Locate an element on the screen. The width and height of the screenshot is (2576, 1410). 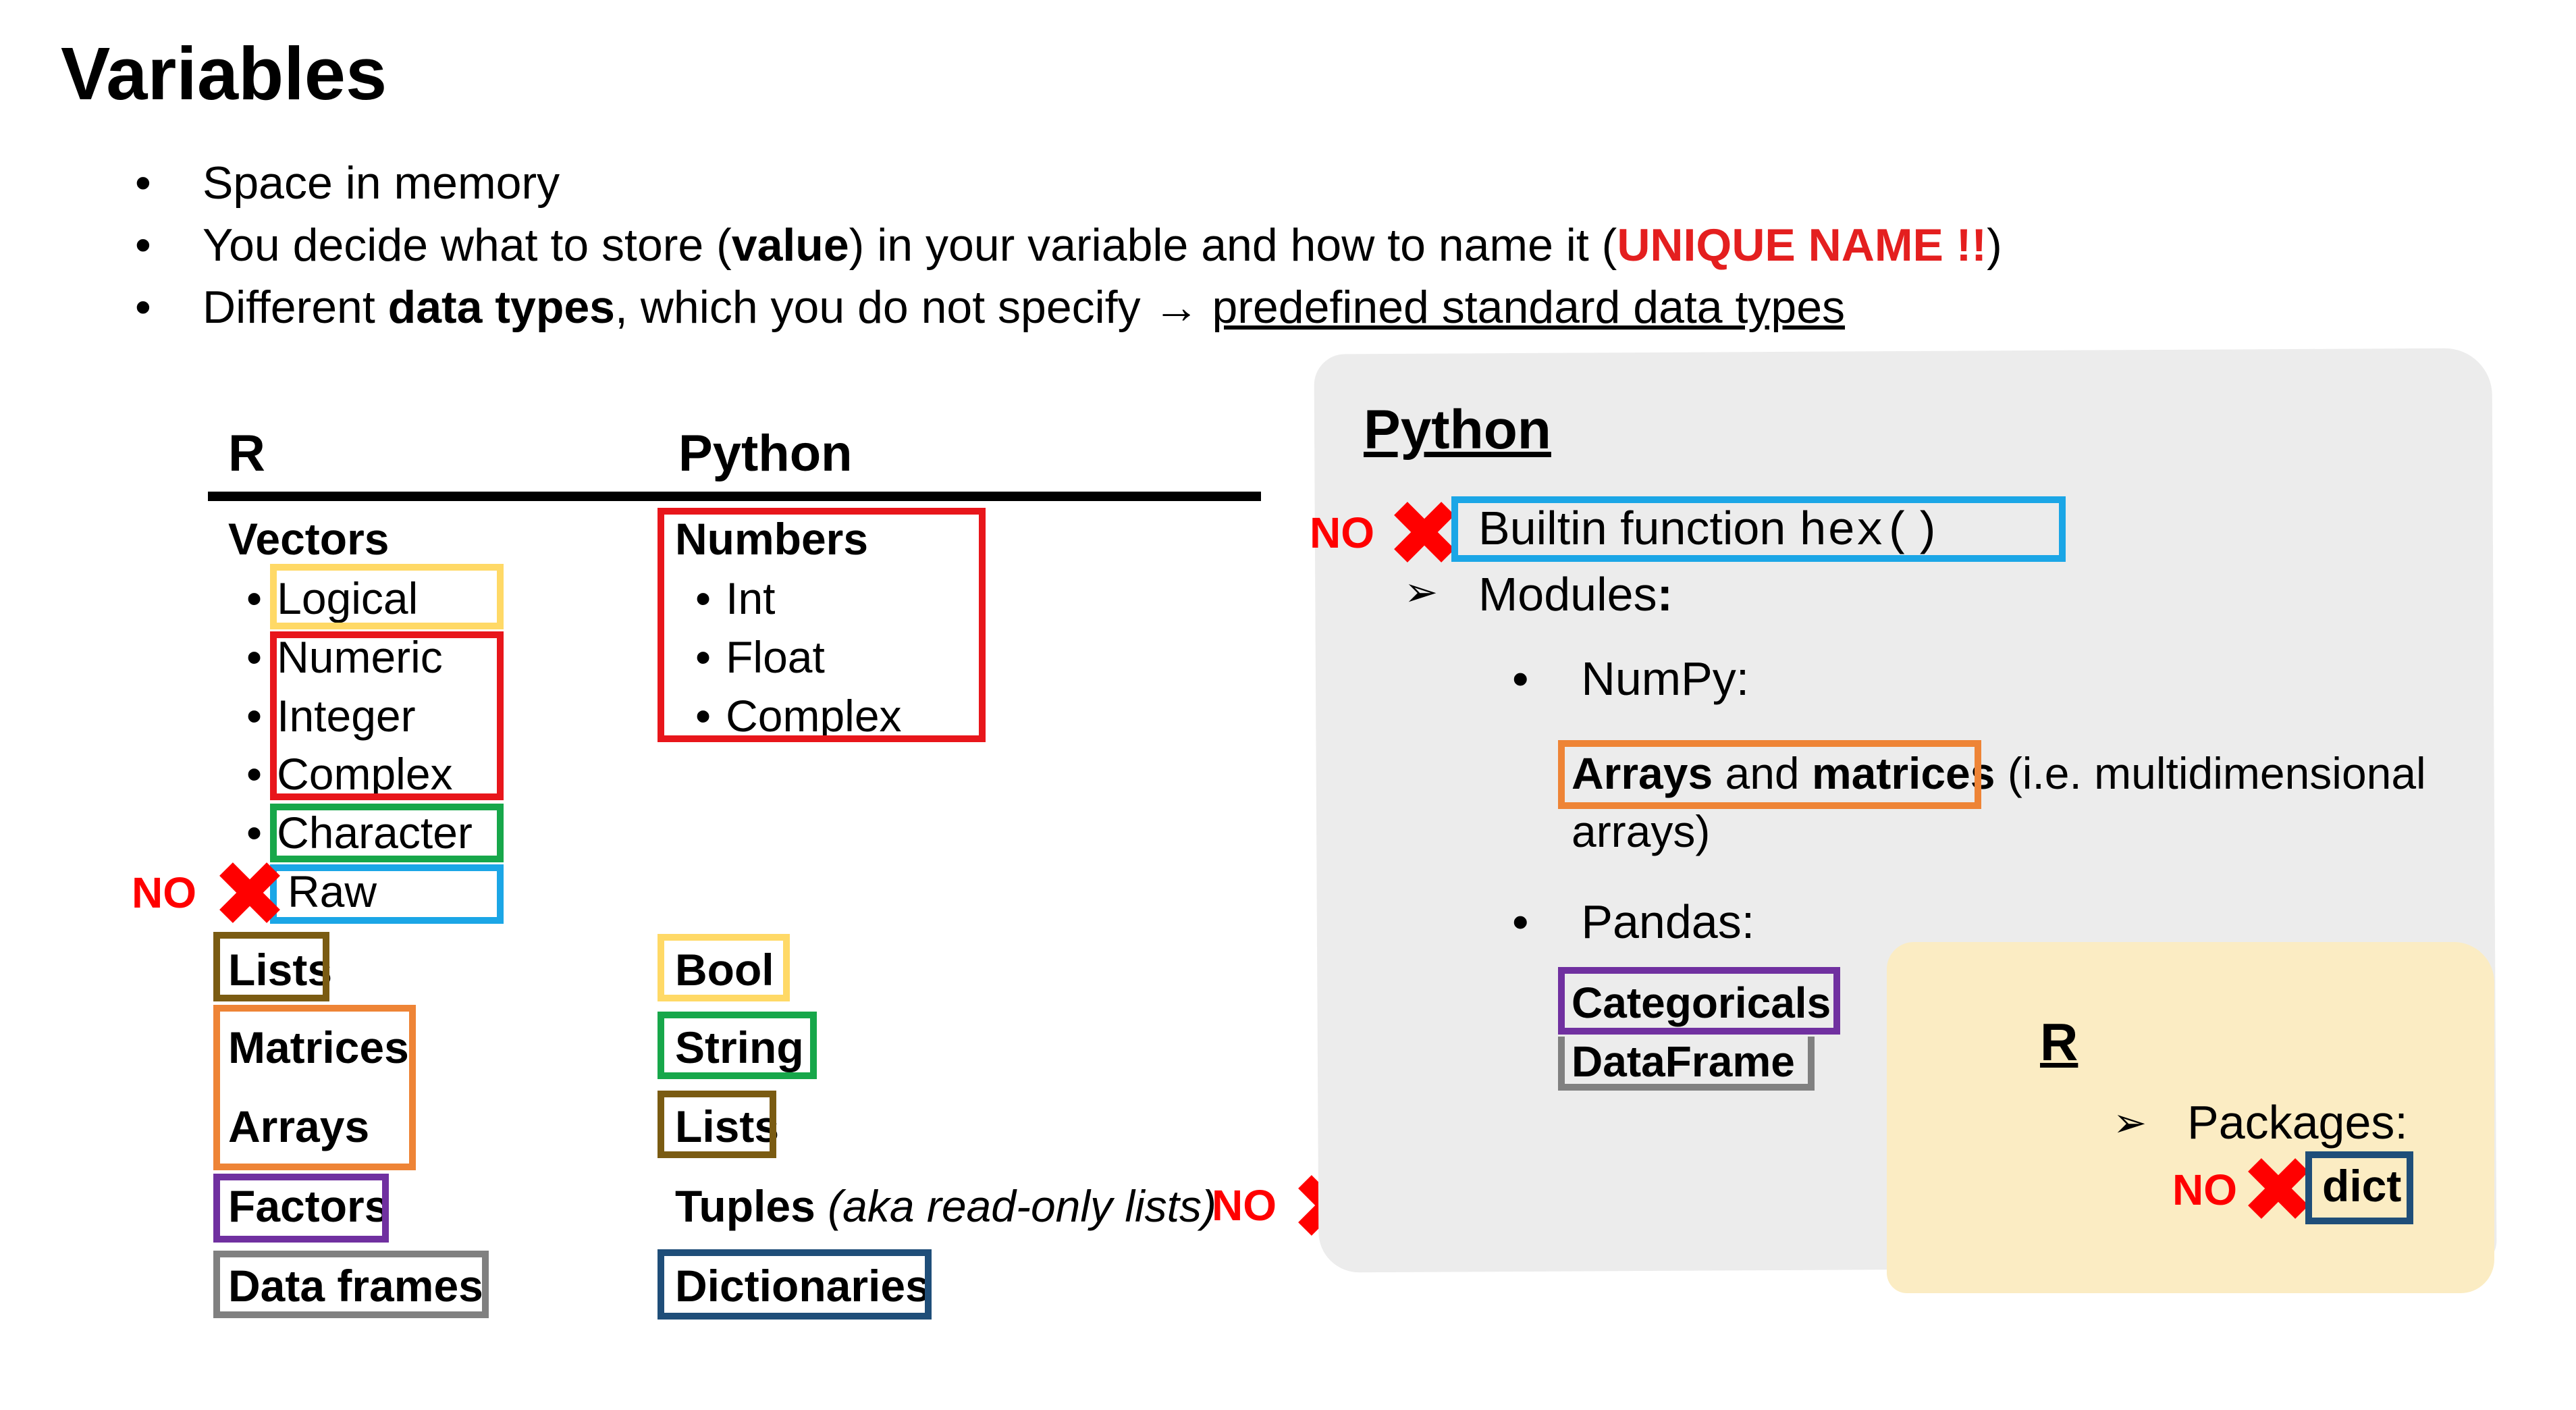
pandas-label: • Pandas: is located at coordinates (1633, 921).